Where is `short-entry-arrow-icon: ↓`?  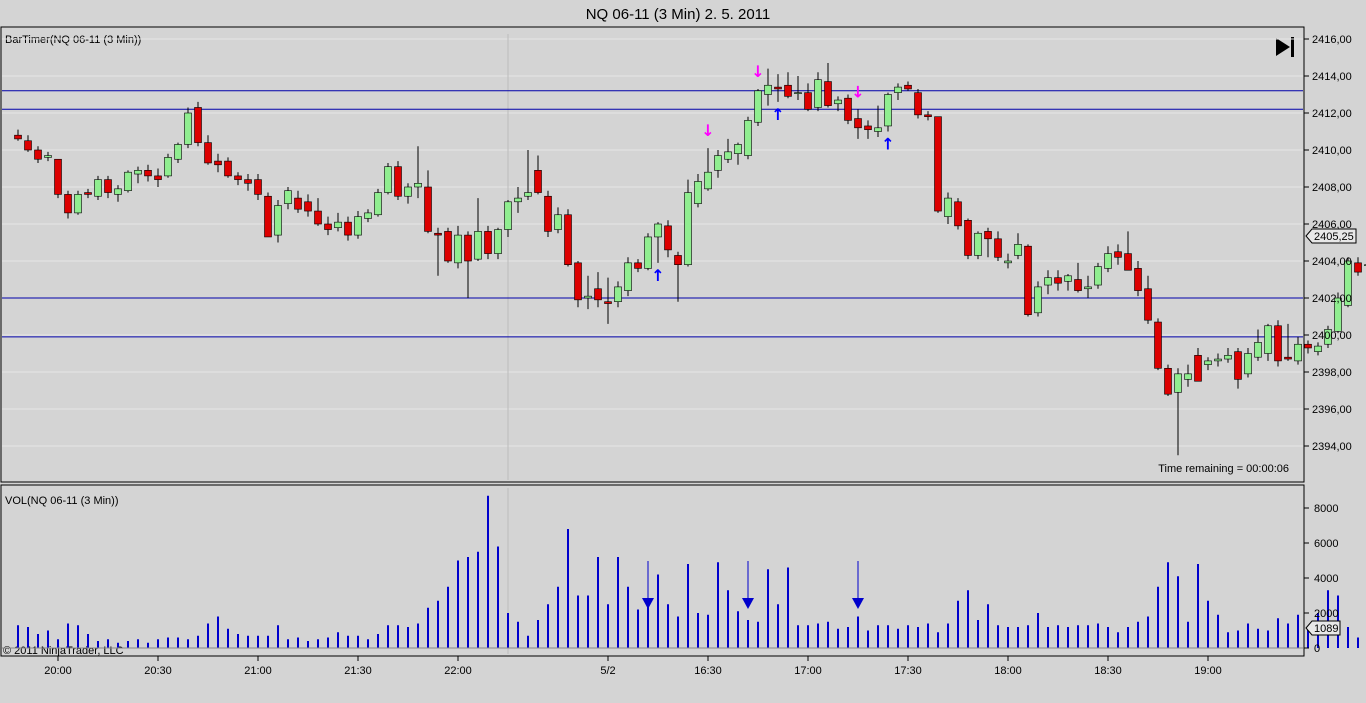 short-entry-arrow-icon: ↓ is located at coordinates (857, 91).